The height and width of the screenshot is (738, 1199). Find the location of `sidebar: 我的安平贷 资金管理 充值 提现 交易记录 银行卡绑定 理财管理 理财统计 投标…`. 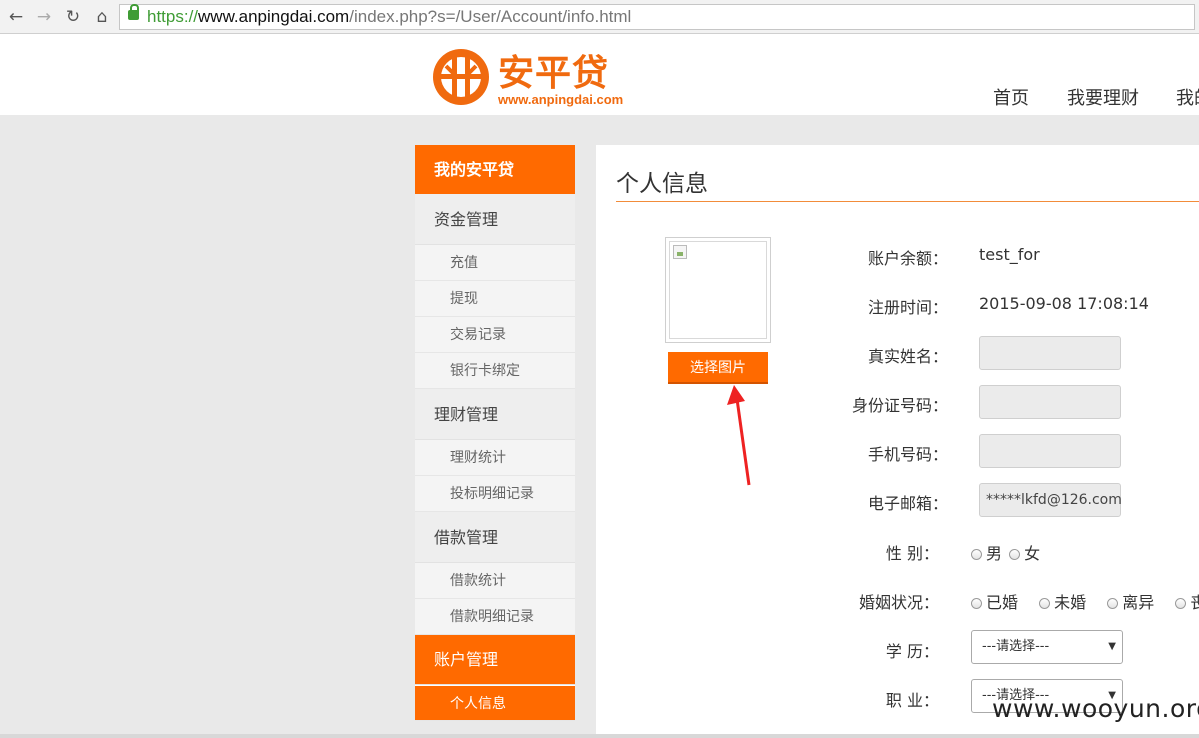

sidebar: 我的安平贷 资金管理 充值 提现 交易记录 银行卡绑定 理财管理 理财统计 投标… is located at coordinates (495, 433).